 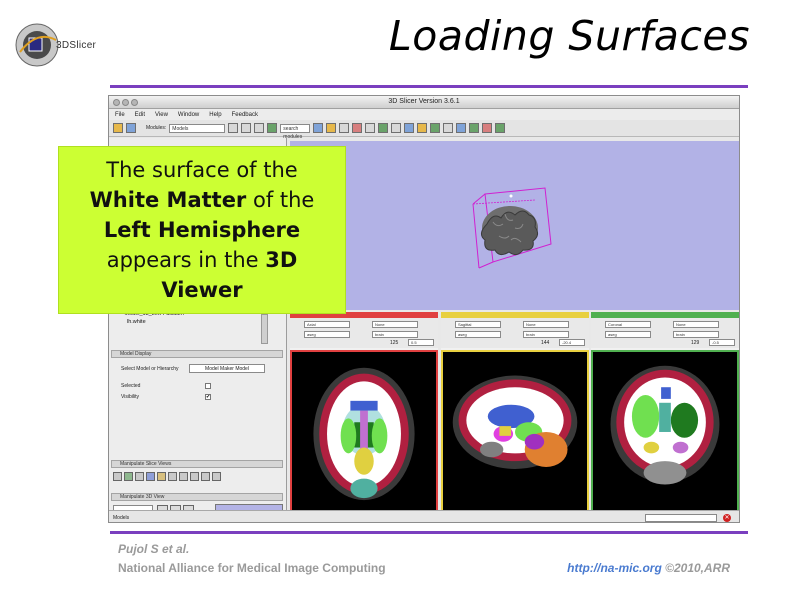 I want to click on place-fiducial-icon, so click(x=500, y=128).